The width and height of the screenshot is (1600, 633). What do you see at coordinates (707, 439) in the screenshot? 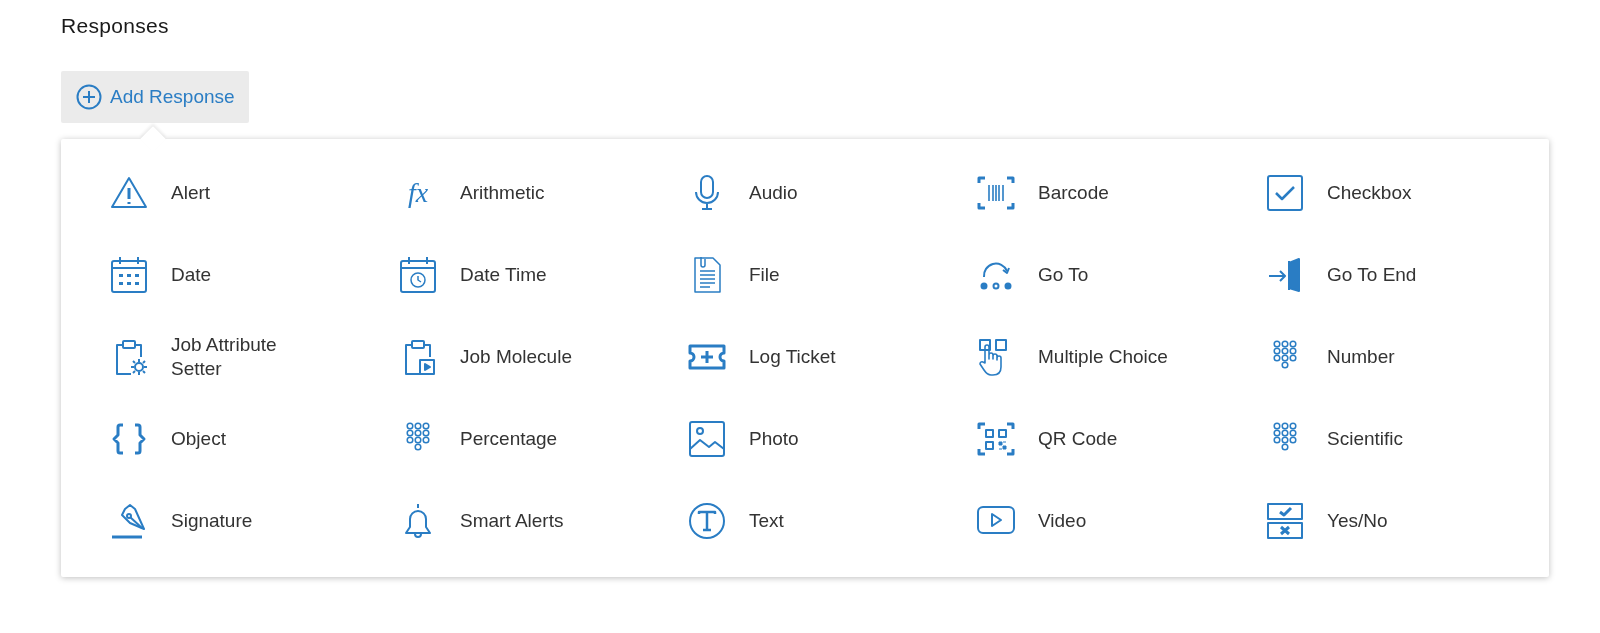
I see `image-icon` at bounding box center [707, 439].